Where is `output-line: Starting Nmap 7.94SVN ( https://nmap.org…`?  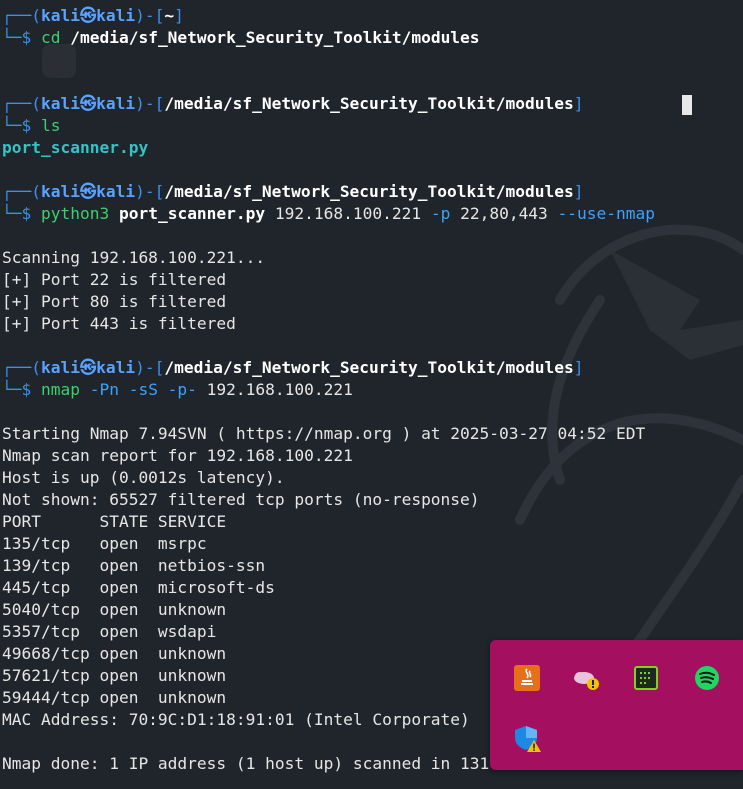
output-line: Starting Nmap 7.94SVN ( https://nmap.org… is located at coordinates (324, 433).